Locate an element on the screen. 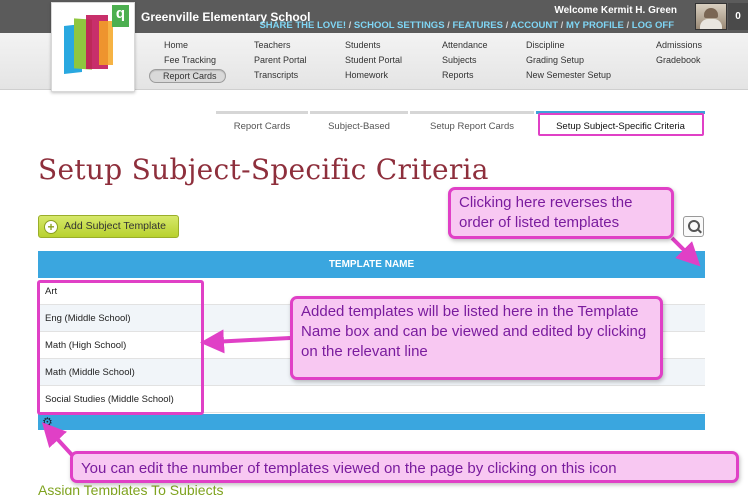 Image resolution: width=748 pixels, height=495 pixels. arrow-to-gear-icon is located at coordinates (57, 439).